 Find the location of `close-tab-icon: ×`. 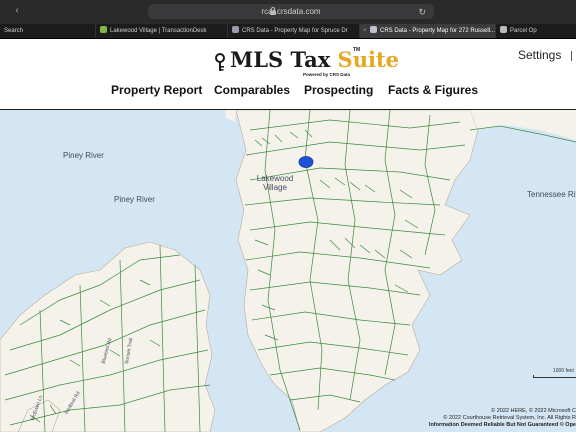

close-tab-icon: × is located at coordinates (365, 31).